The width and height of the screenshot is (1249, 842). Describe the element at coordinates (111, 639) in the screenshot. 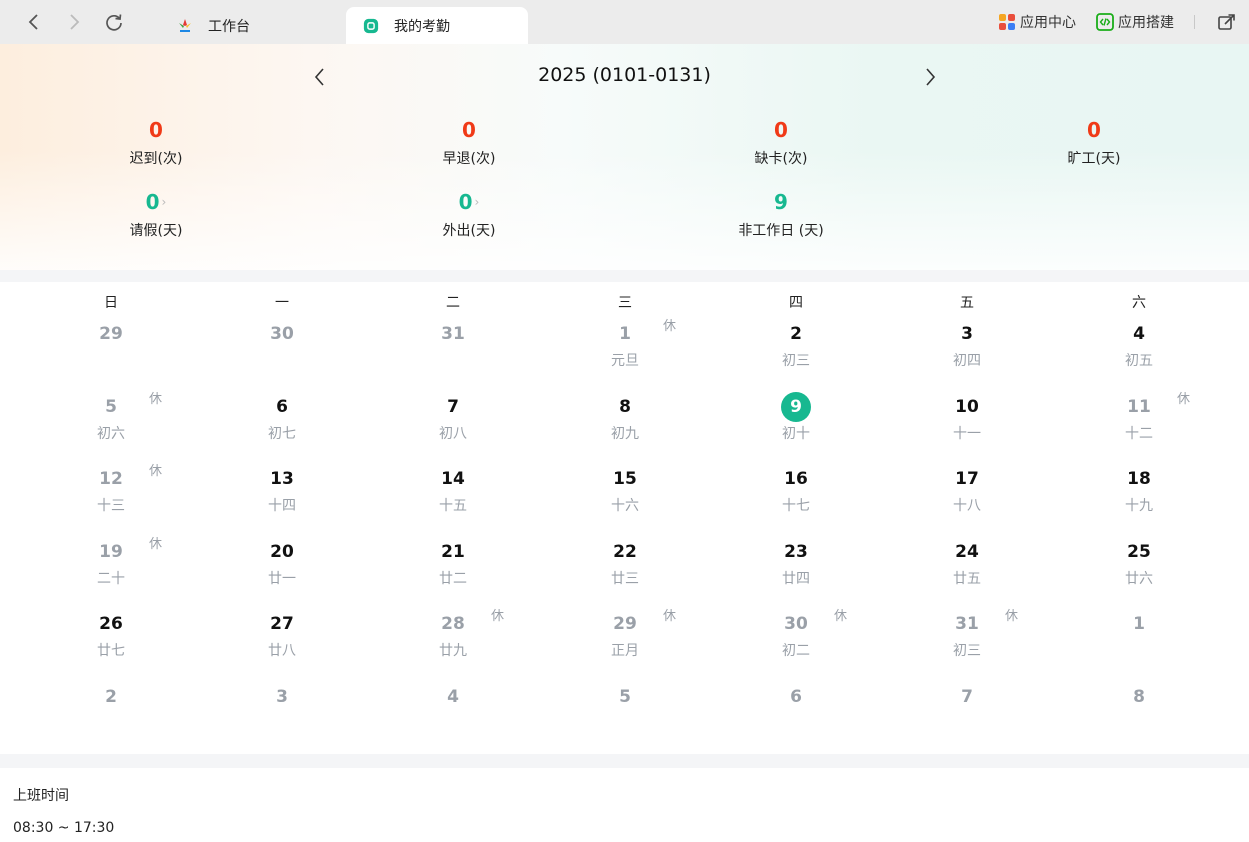

I see `calendar-day: 26 廿七` at that location.